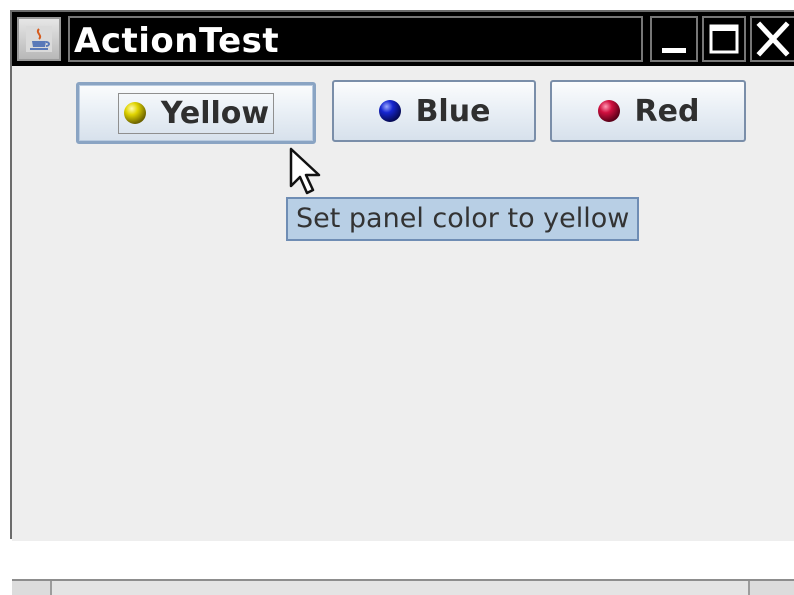  I want to click on yellow-button-label: Yellow, so click(215, 113).